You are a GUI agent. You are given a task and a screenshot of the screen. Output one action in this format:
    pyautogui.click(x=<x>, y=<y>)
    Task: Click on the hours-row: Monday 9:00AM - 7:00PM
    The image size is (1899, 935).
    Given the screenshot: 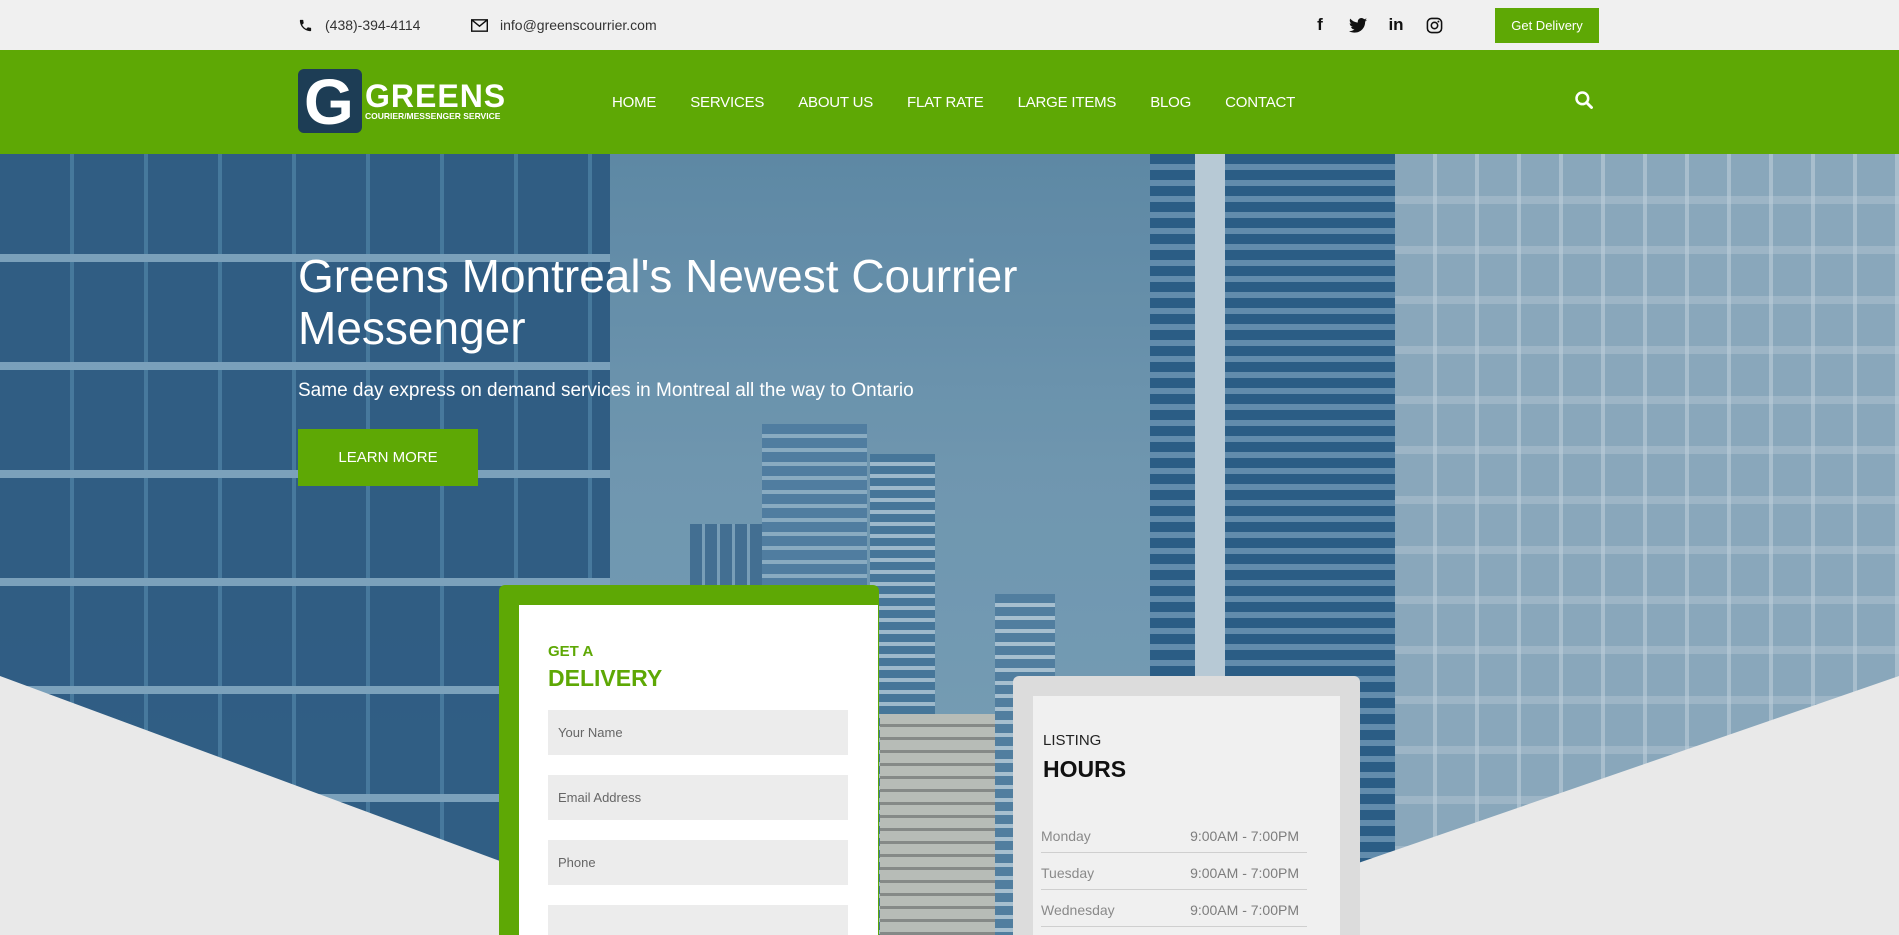 What is the action you would take?
    pyautogui.click(x=1174, y=834)
    